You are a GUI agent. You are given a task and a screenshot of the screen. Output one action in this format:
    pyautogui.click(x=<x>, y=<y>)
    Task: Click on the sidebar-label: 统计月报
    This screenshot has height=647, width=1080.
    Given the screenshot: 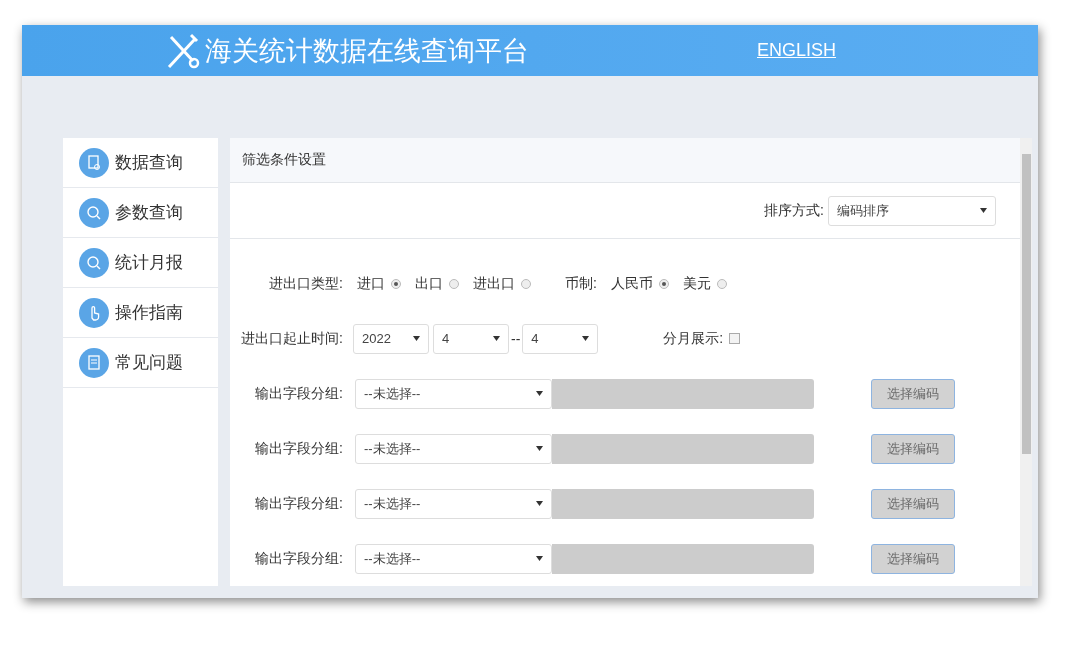 What is the action you would take?
    pyautogui.click(x=149, y=263)
    